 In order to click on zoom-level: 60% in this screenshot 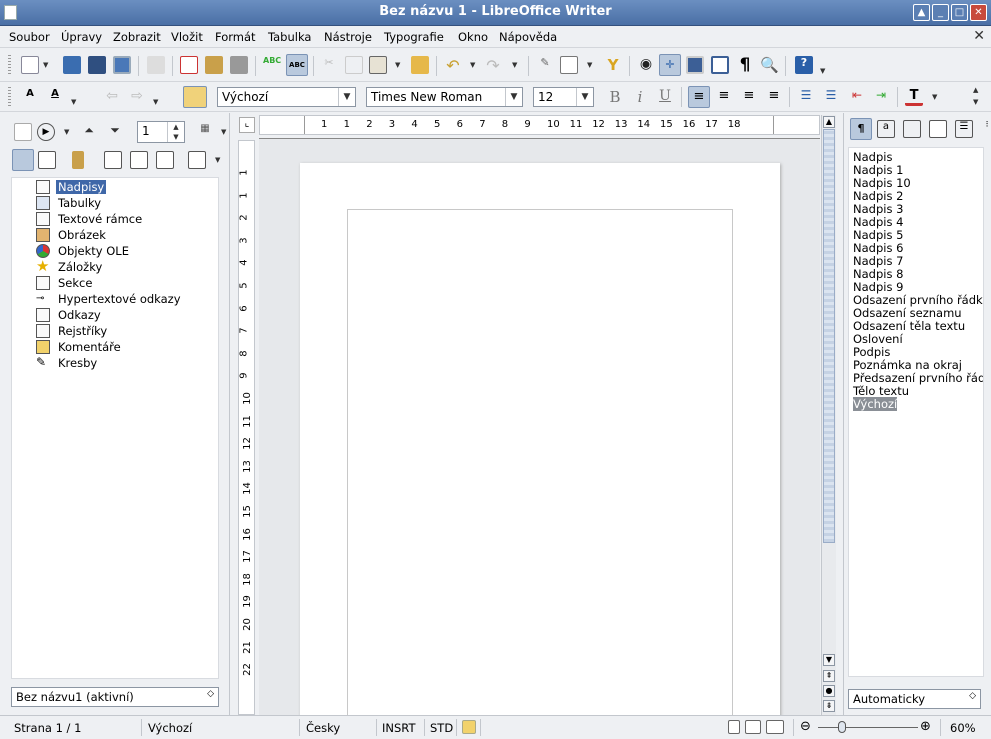, I will do `click(963, 728)`.